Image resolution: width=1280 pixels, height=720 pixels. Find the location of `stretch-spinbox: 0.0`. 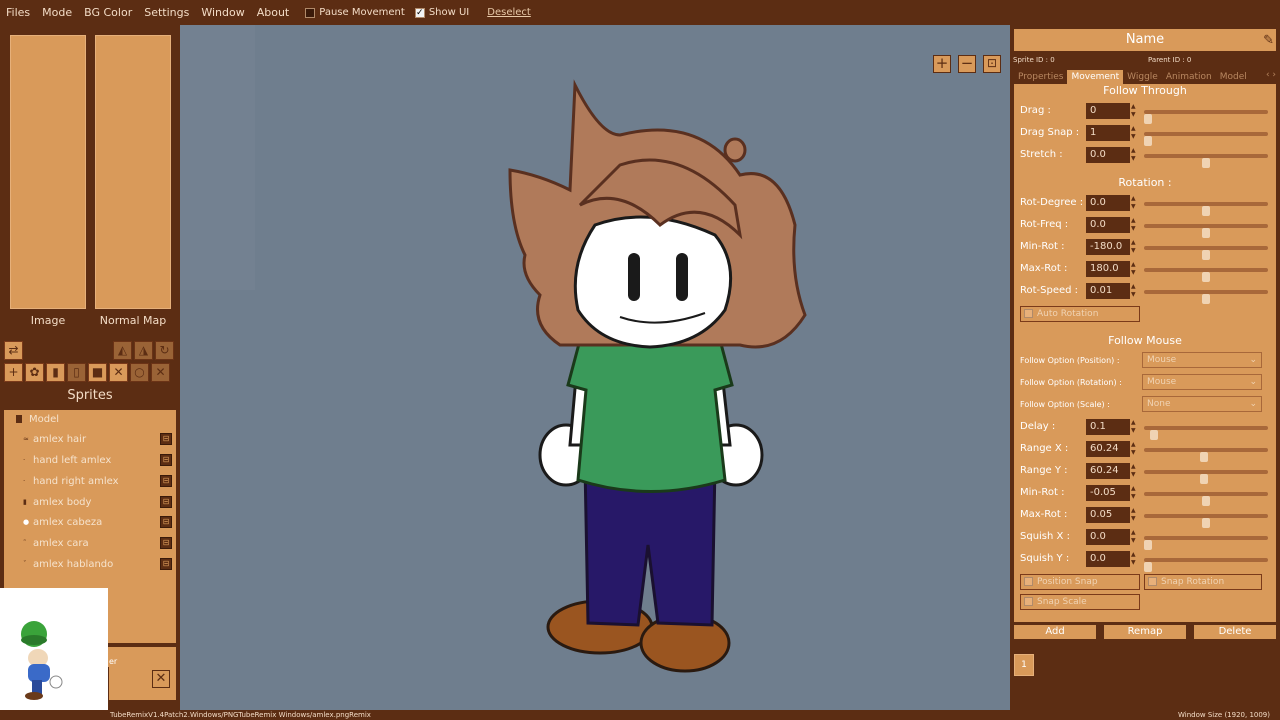

stretch-spinbox: 0.0 is located at coordinates (1108, 155).